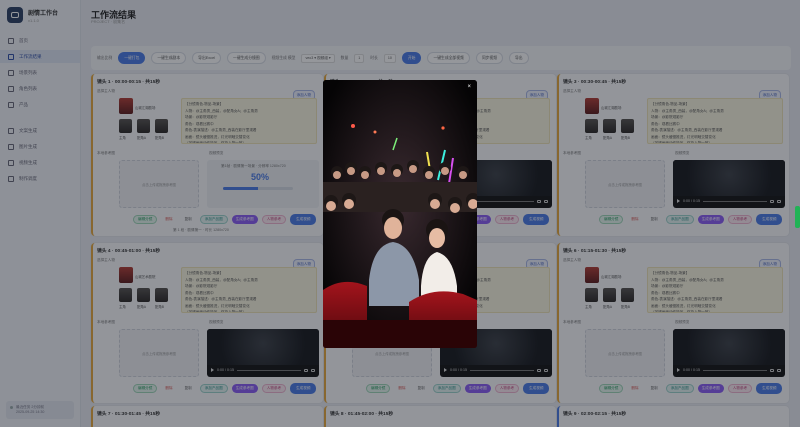  Describe the element at coordinates (797, 217) in the screenshot. I see `side-floating-tab` at that location.